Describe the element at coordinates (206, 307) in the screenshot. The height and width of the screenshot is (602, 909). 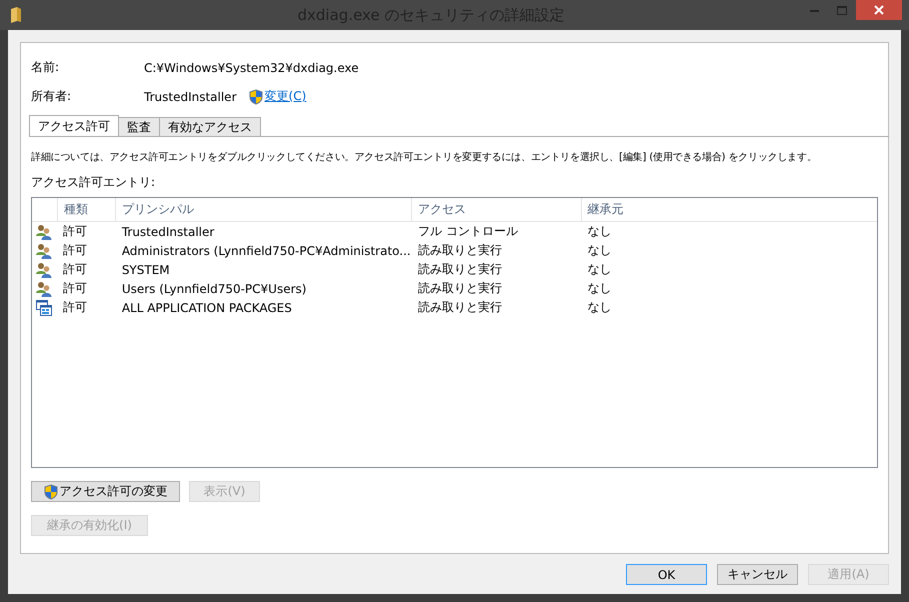
I see `table-cell-text: ALL APPLICATION PACKAGES` at that location.